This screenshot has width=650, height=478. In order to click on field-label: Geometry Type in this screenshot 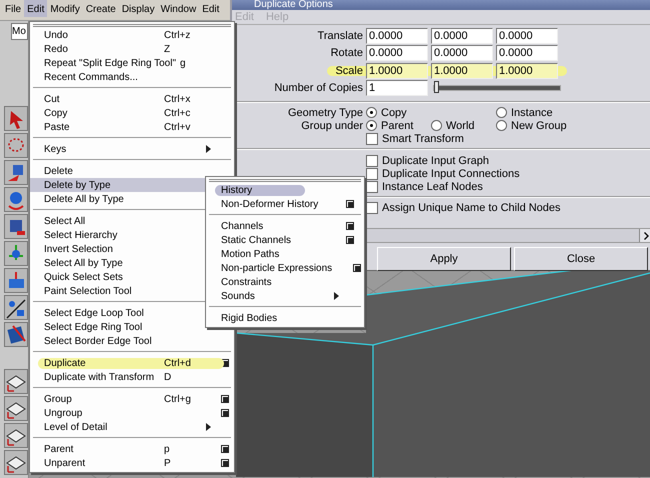, I will do `click(325, 112)`.